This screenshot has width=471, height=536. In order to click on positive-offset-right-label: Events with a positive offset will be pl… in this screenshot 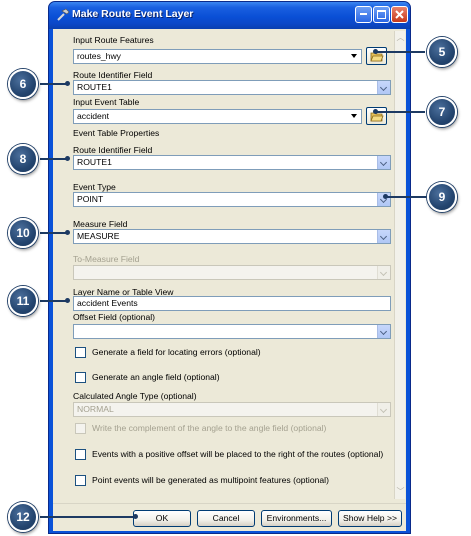, I will do `click(238, 454)`.